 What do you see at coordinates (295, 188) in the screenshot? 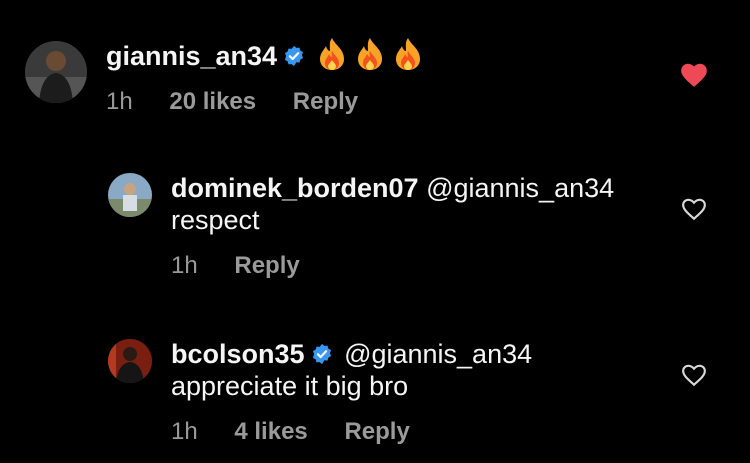
I see `username: dominek_borden07` at bounding box center [295, 188].